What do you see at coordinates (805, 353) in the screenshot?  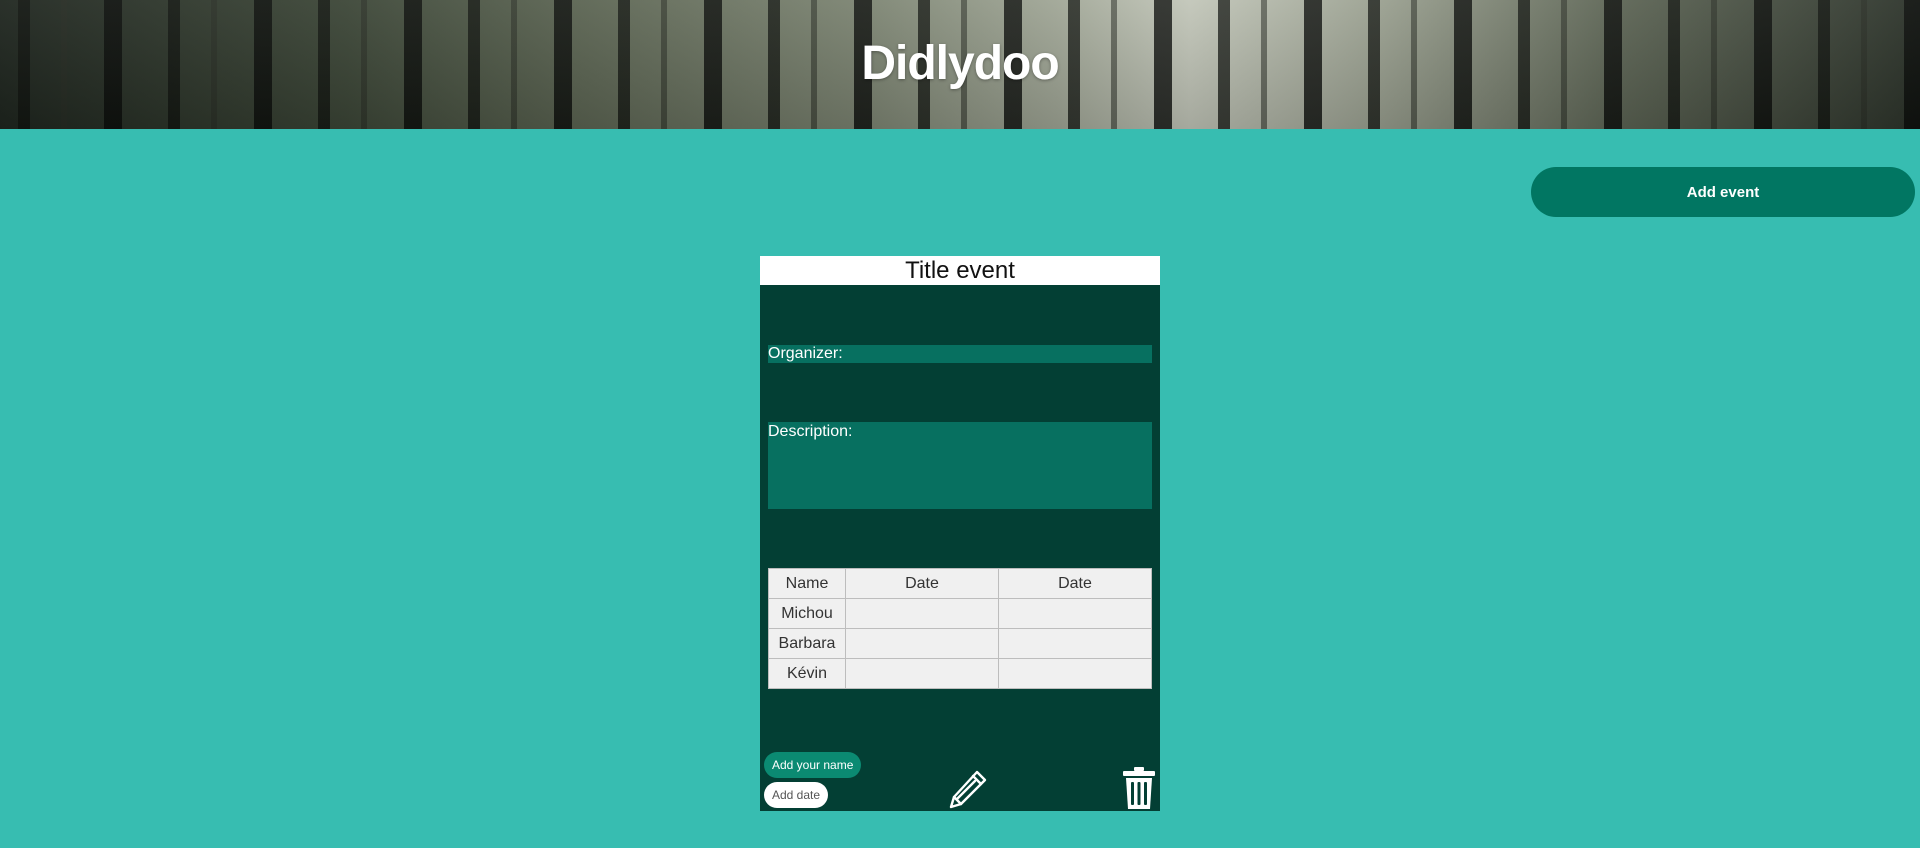 I see `organizer-label: Organizer:` at bounding box center [805, 353].